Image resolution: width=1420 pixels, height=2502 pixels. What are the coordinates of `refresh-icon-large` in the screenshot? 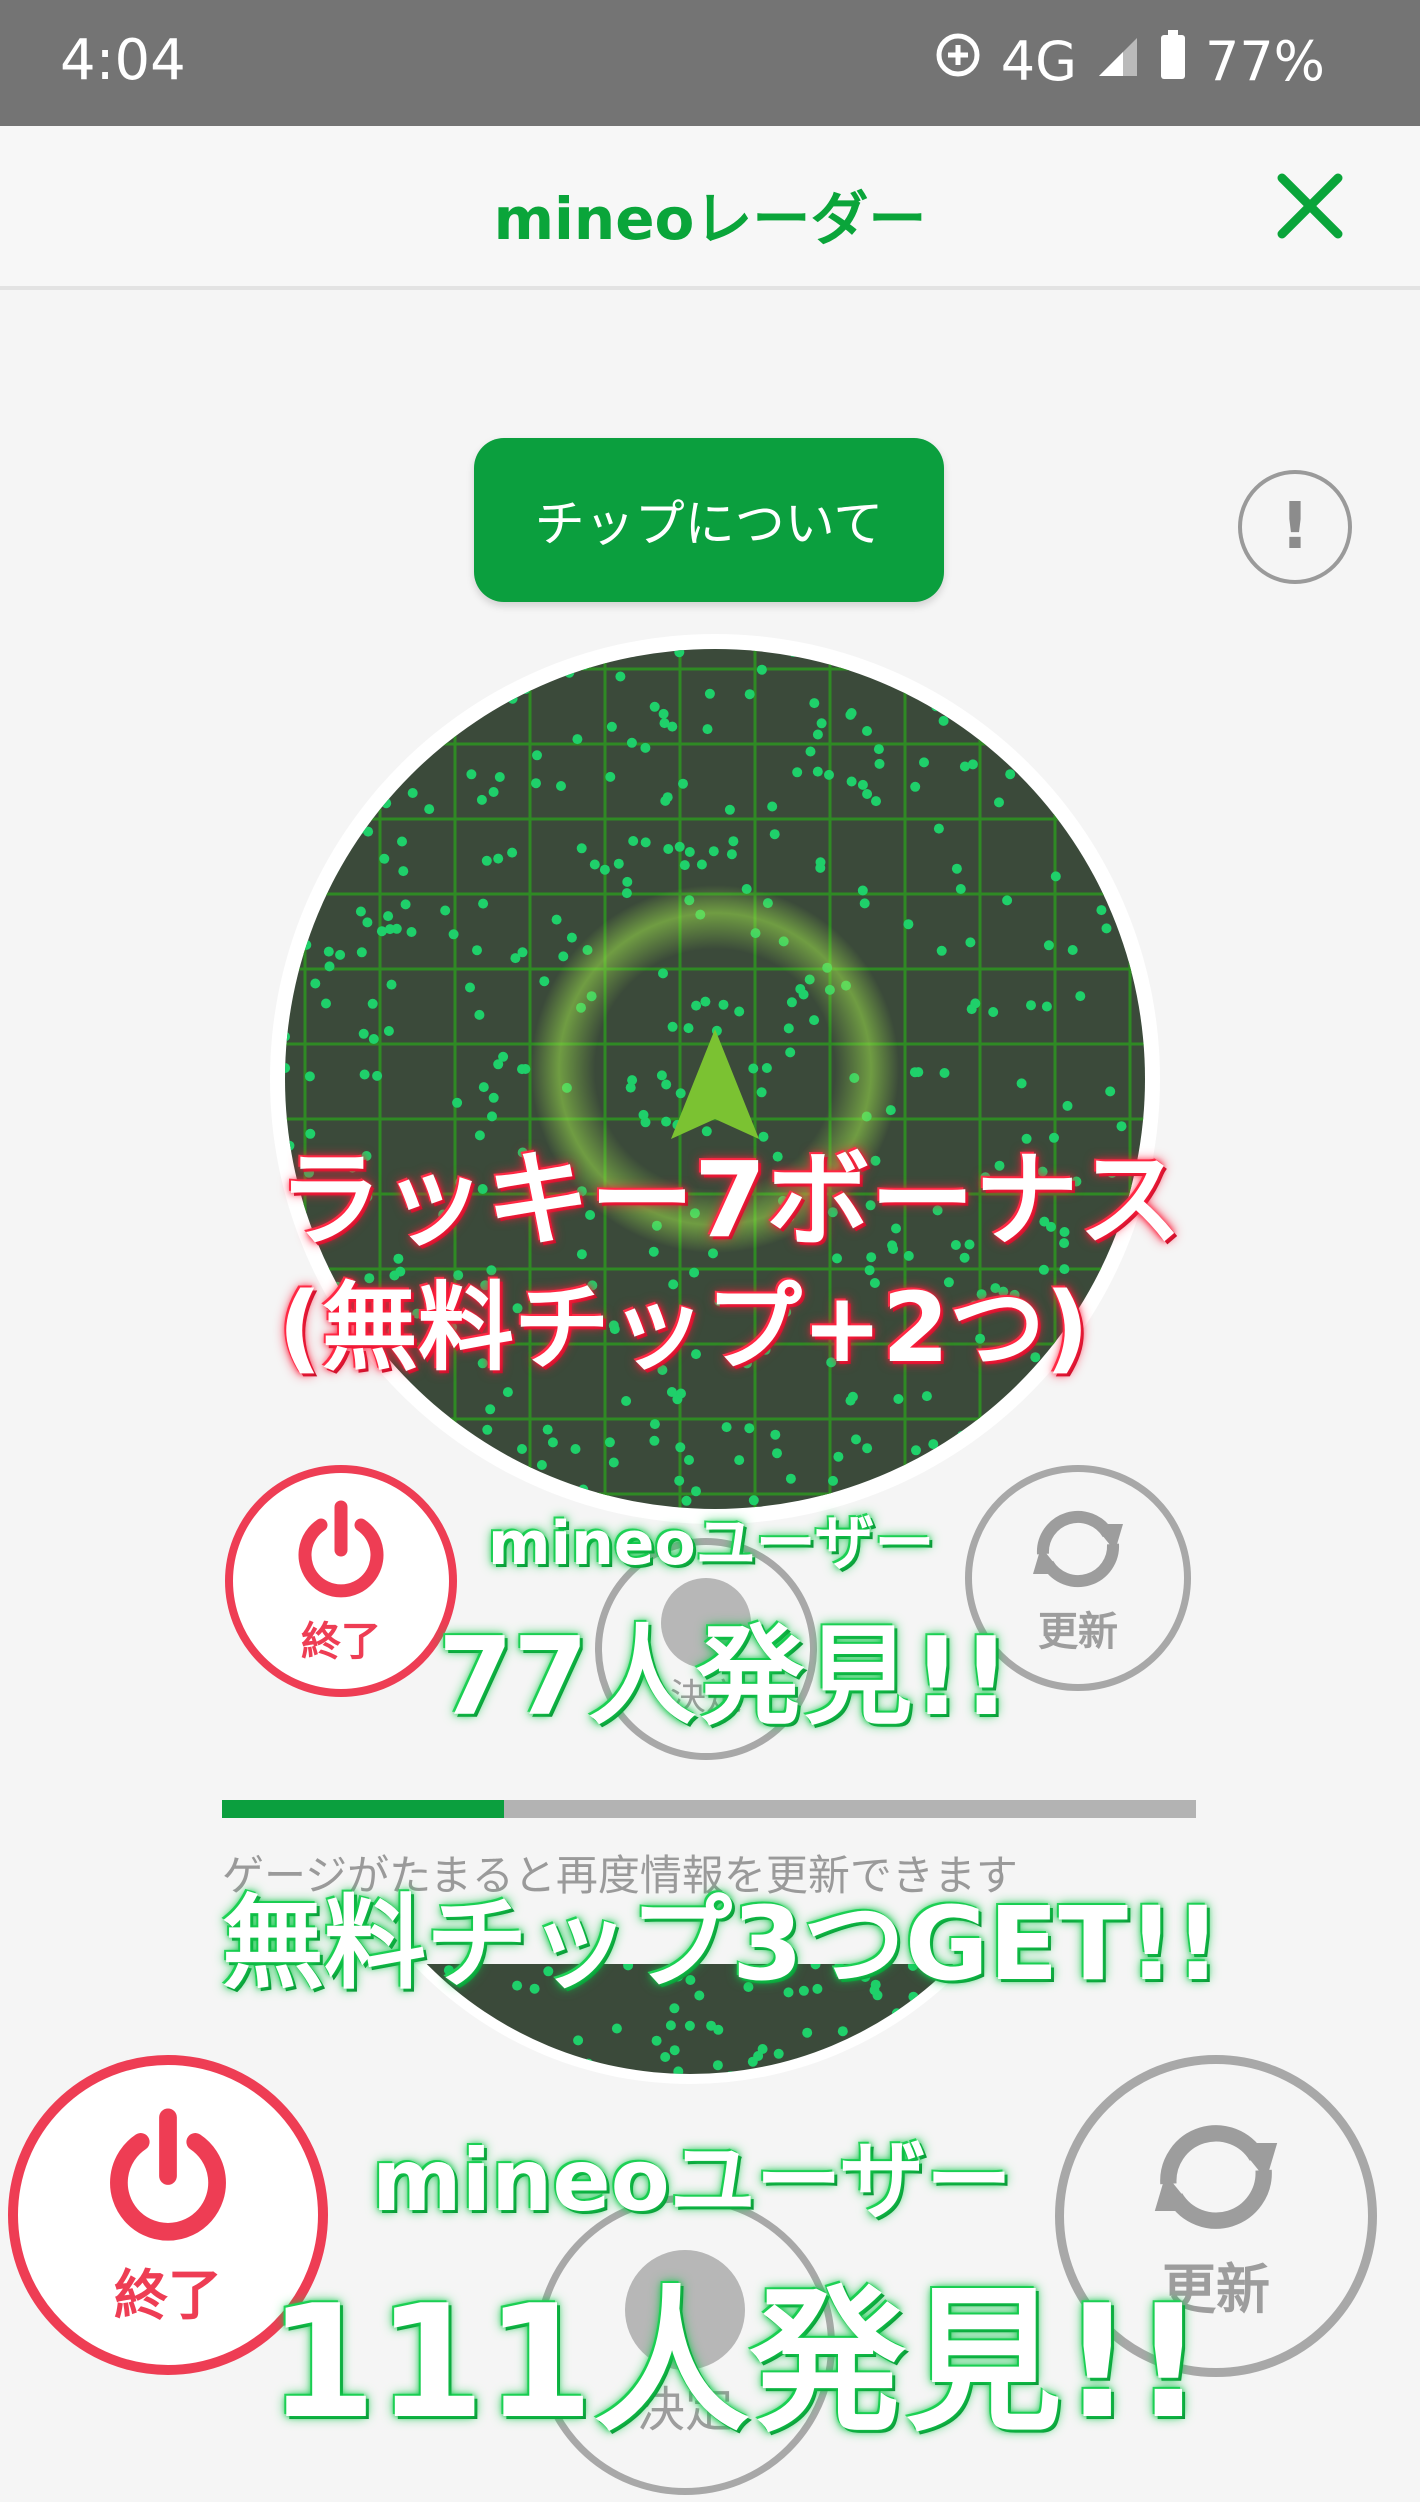 It's located at (1216, 2176).